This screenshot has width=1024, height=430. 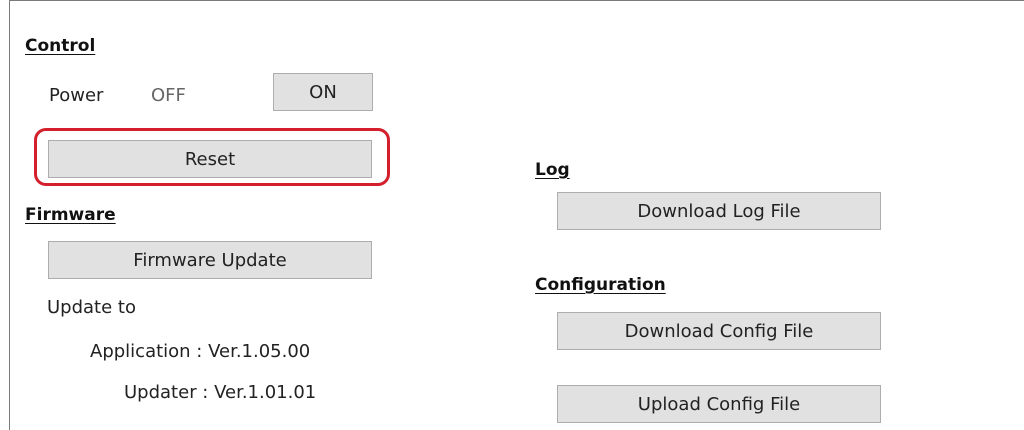 I want to click on log-heading: Log, so click(x=552, y=170).